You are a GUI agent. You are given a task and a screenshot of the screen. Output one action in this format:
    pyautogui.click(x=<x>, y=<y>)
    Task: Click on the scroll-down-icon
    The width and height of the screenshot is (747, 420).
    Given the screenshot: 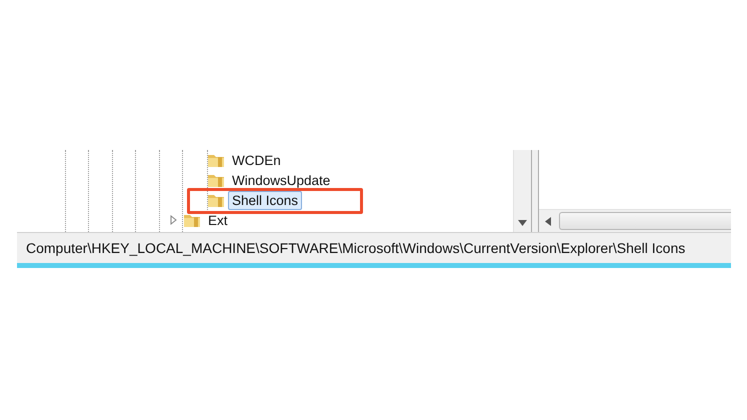 What is the action you would take?
    pyautogui.click(x=522, y=223)
    